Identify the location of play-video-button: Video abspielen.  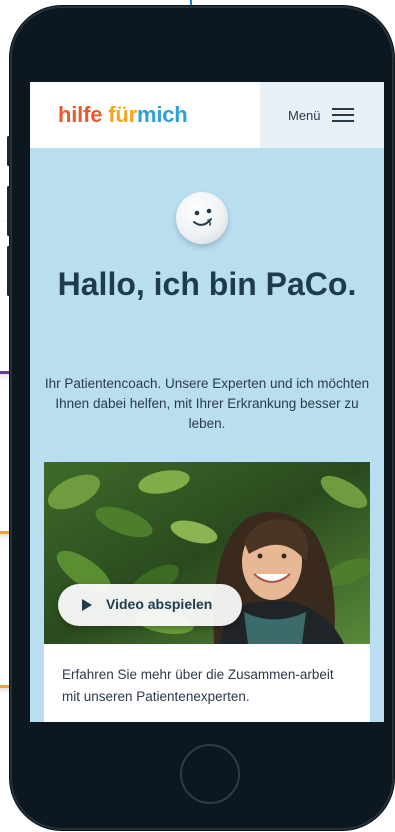
(150, 605).